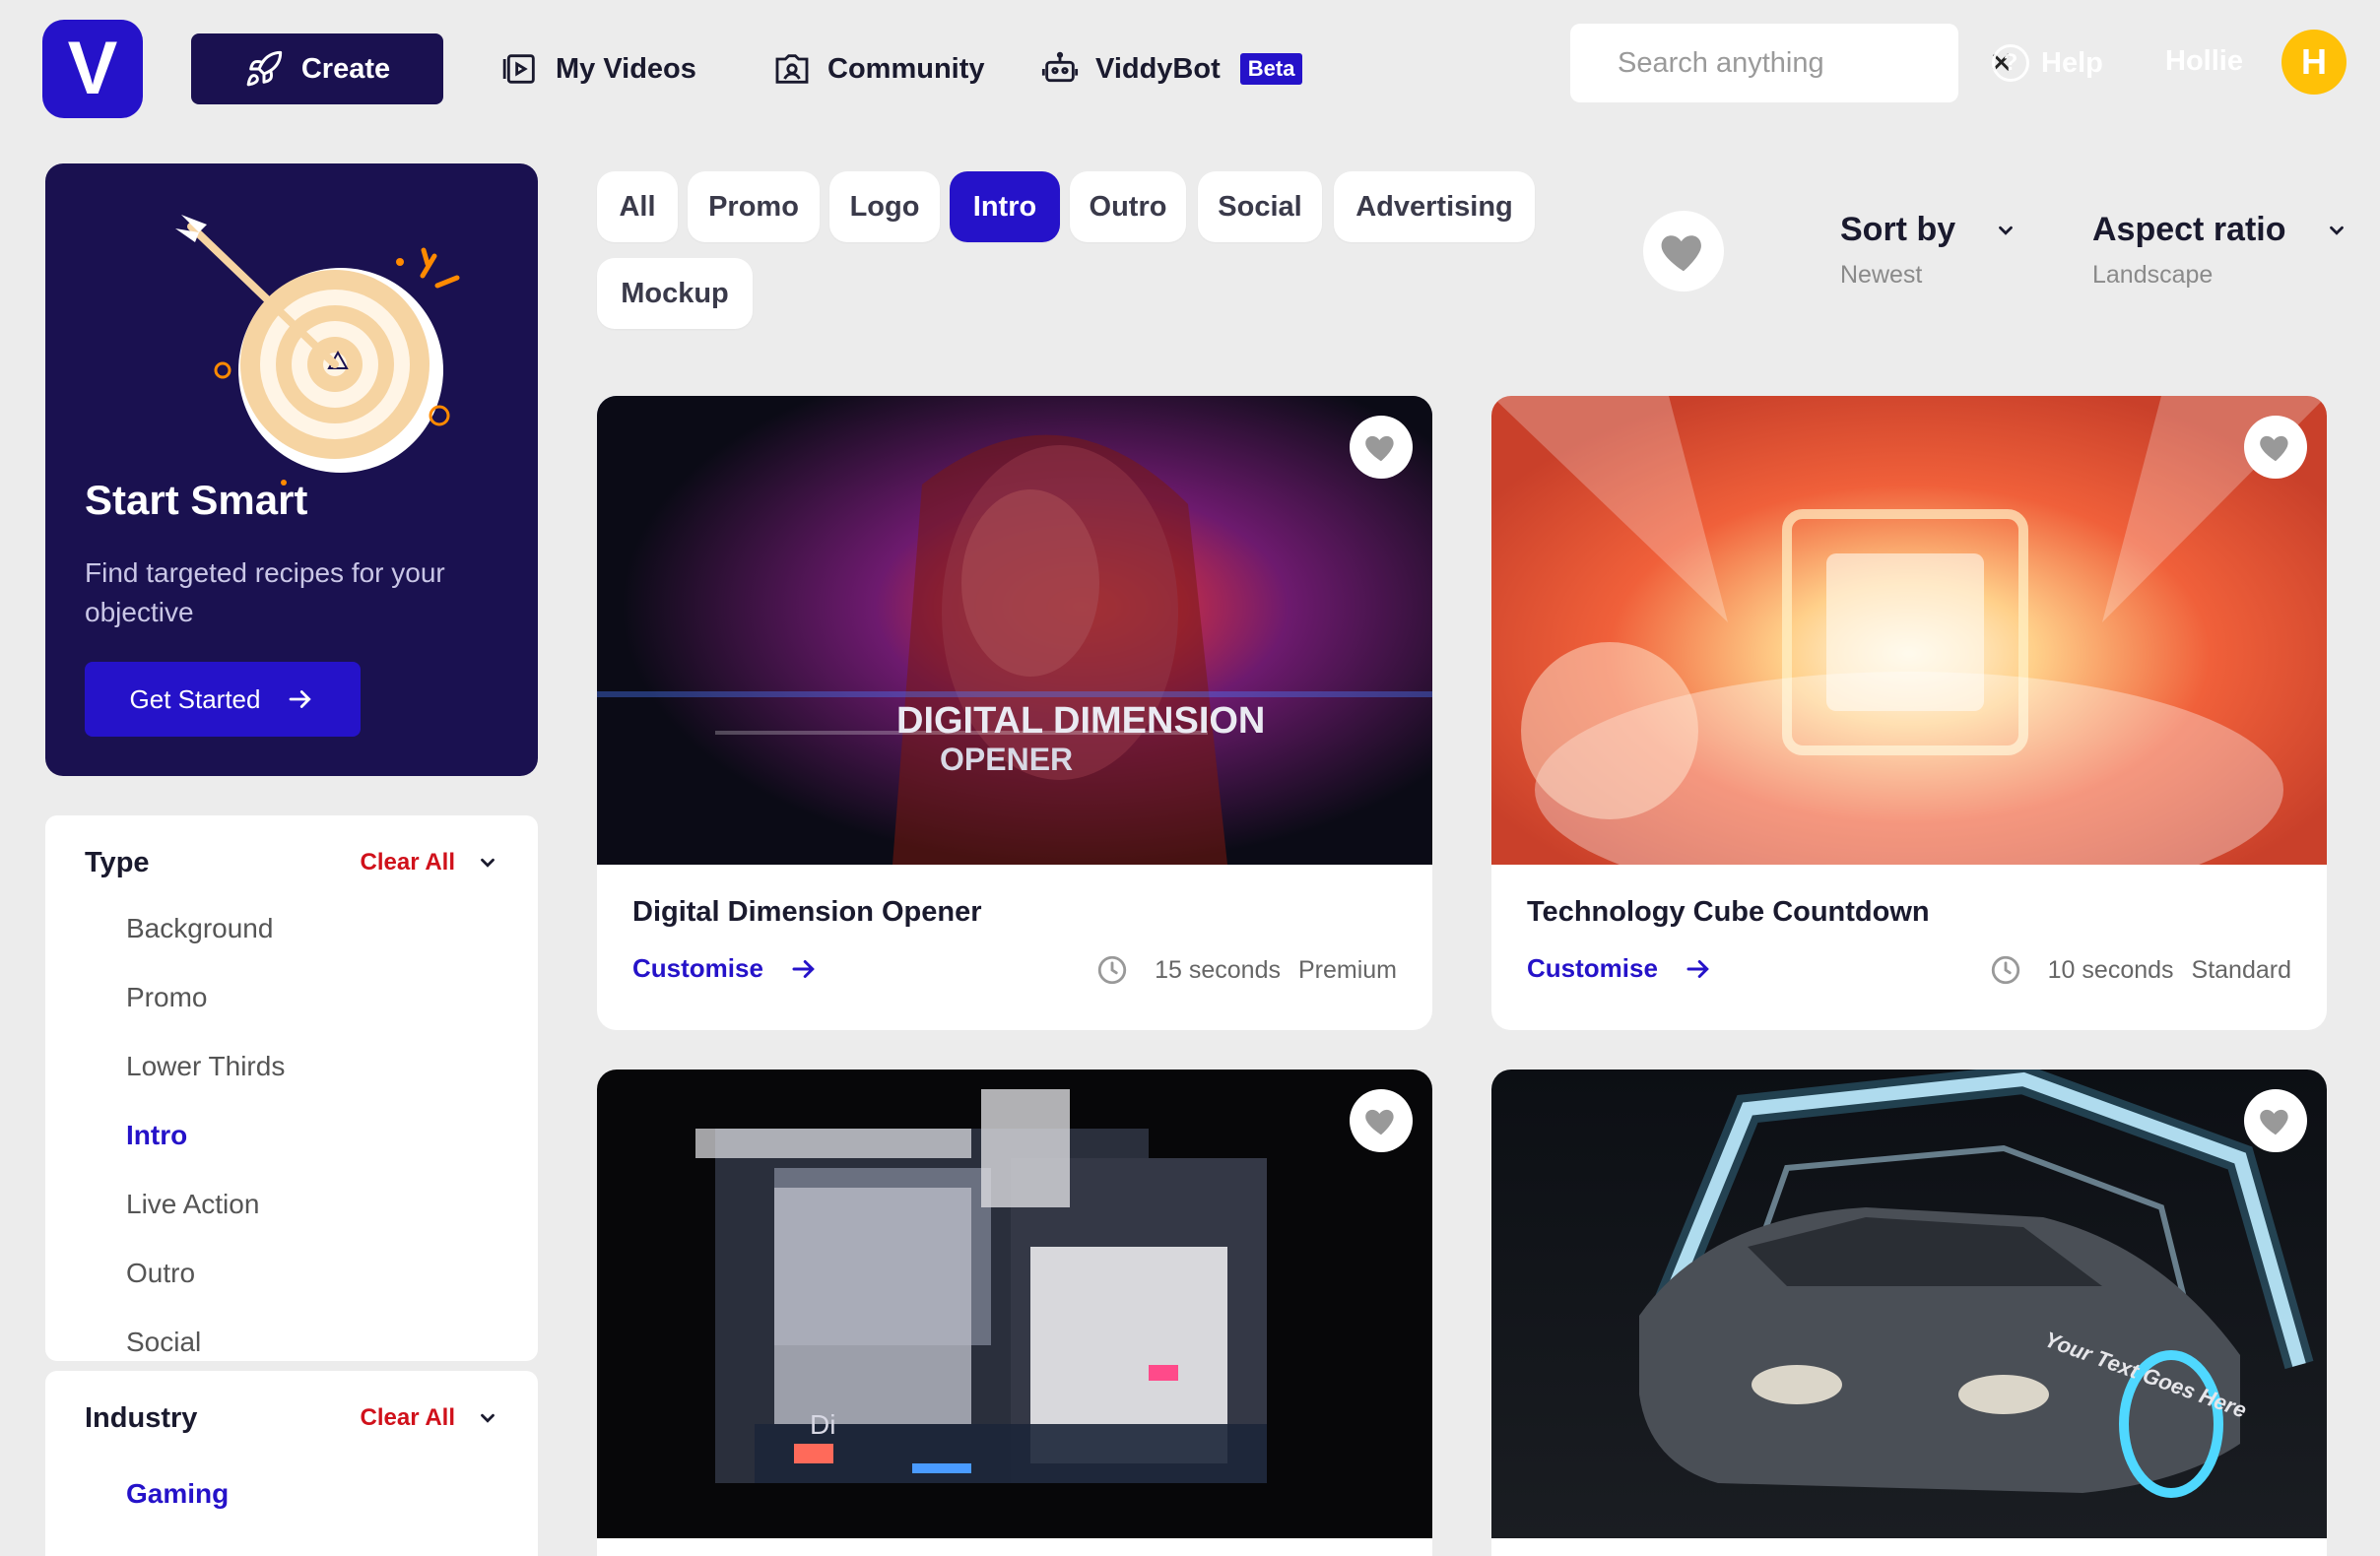 Image resolution: width=2380 pixels, height=1556 pixels. What do you see at coordinates (205, 1273) in the screenshot?
I see `filter-option-outro: Outro` at bounding box center [205, 1273].